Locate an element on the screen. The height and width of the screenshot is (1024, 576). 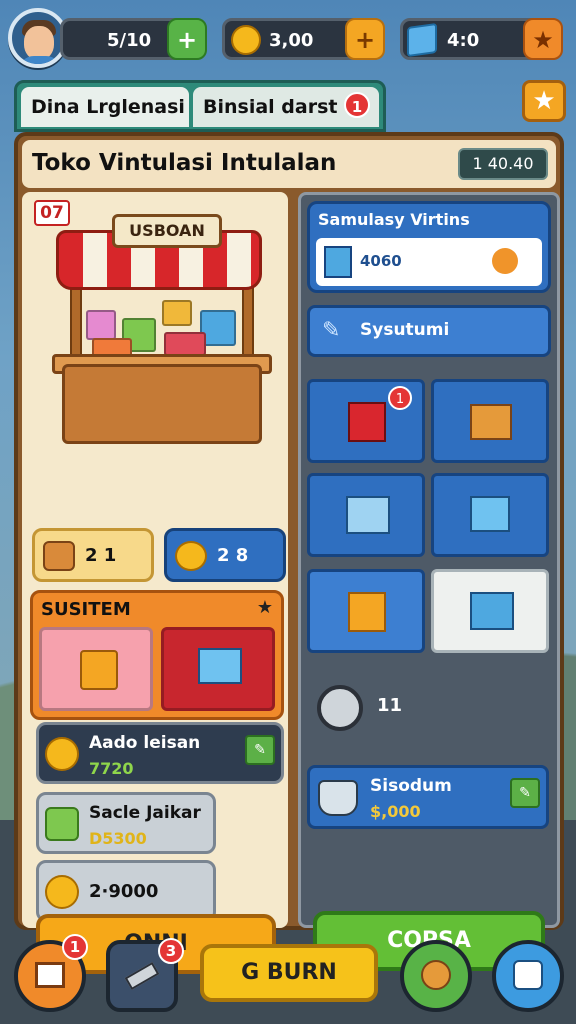
list-item: Sacle Jaikar D5300 is located at coordinates (126, 823).